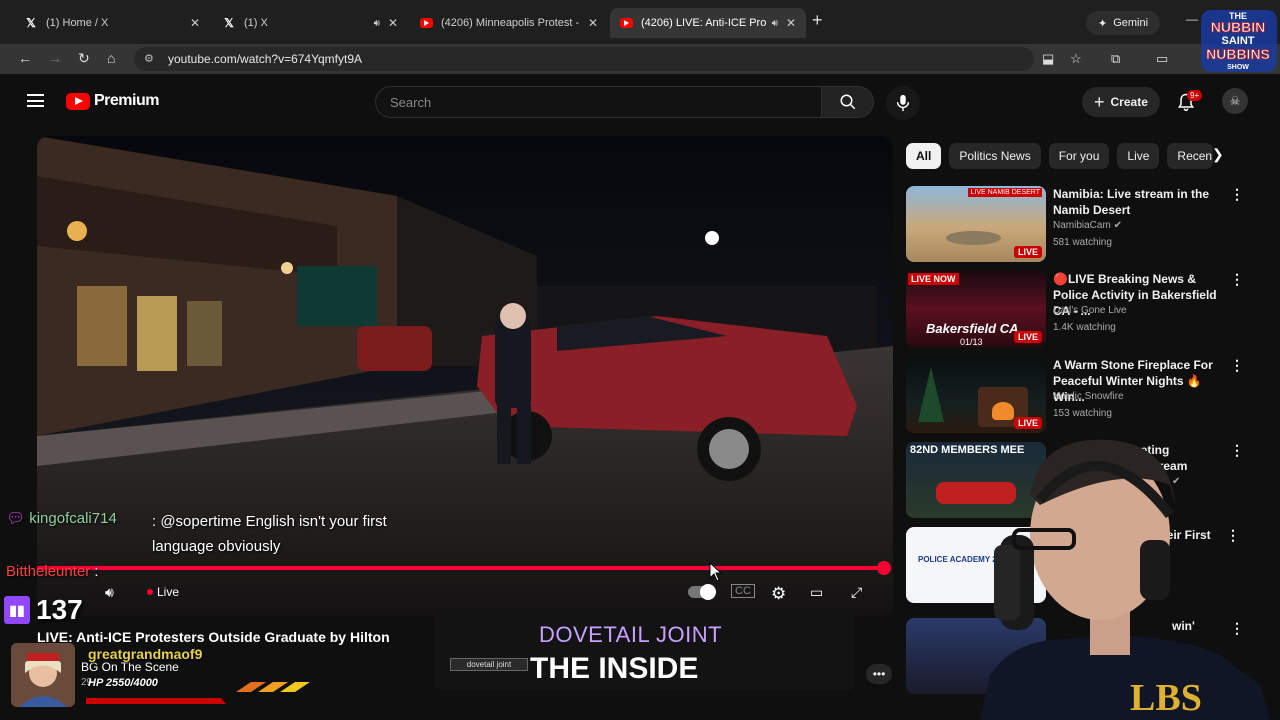 The width and height of the screenshot is (1280, 720). Describe the element at coordinates (924, 156) in the screenshot. I see `chip-all: All` at that location.